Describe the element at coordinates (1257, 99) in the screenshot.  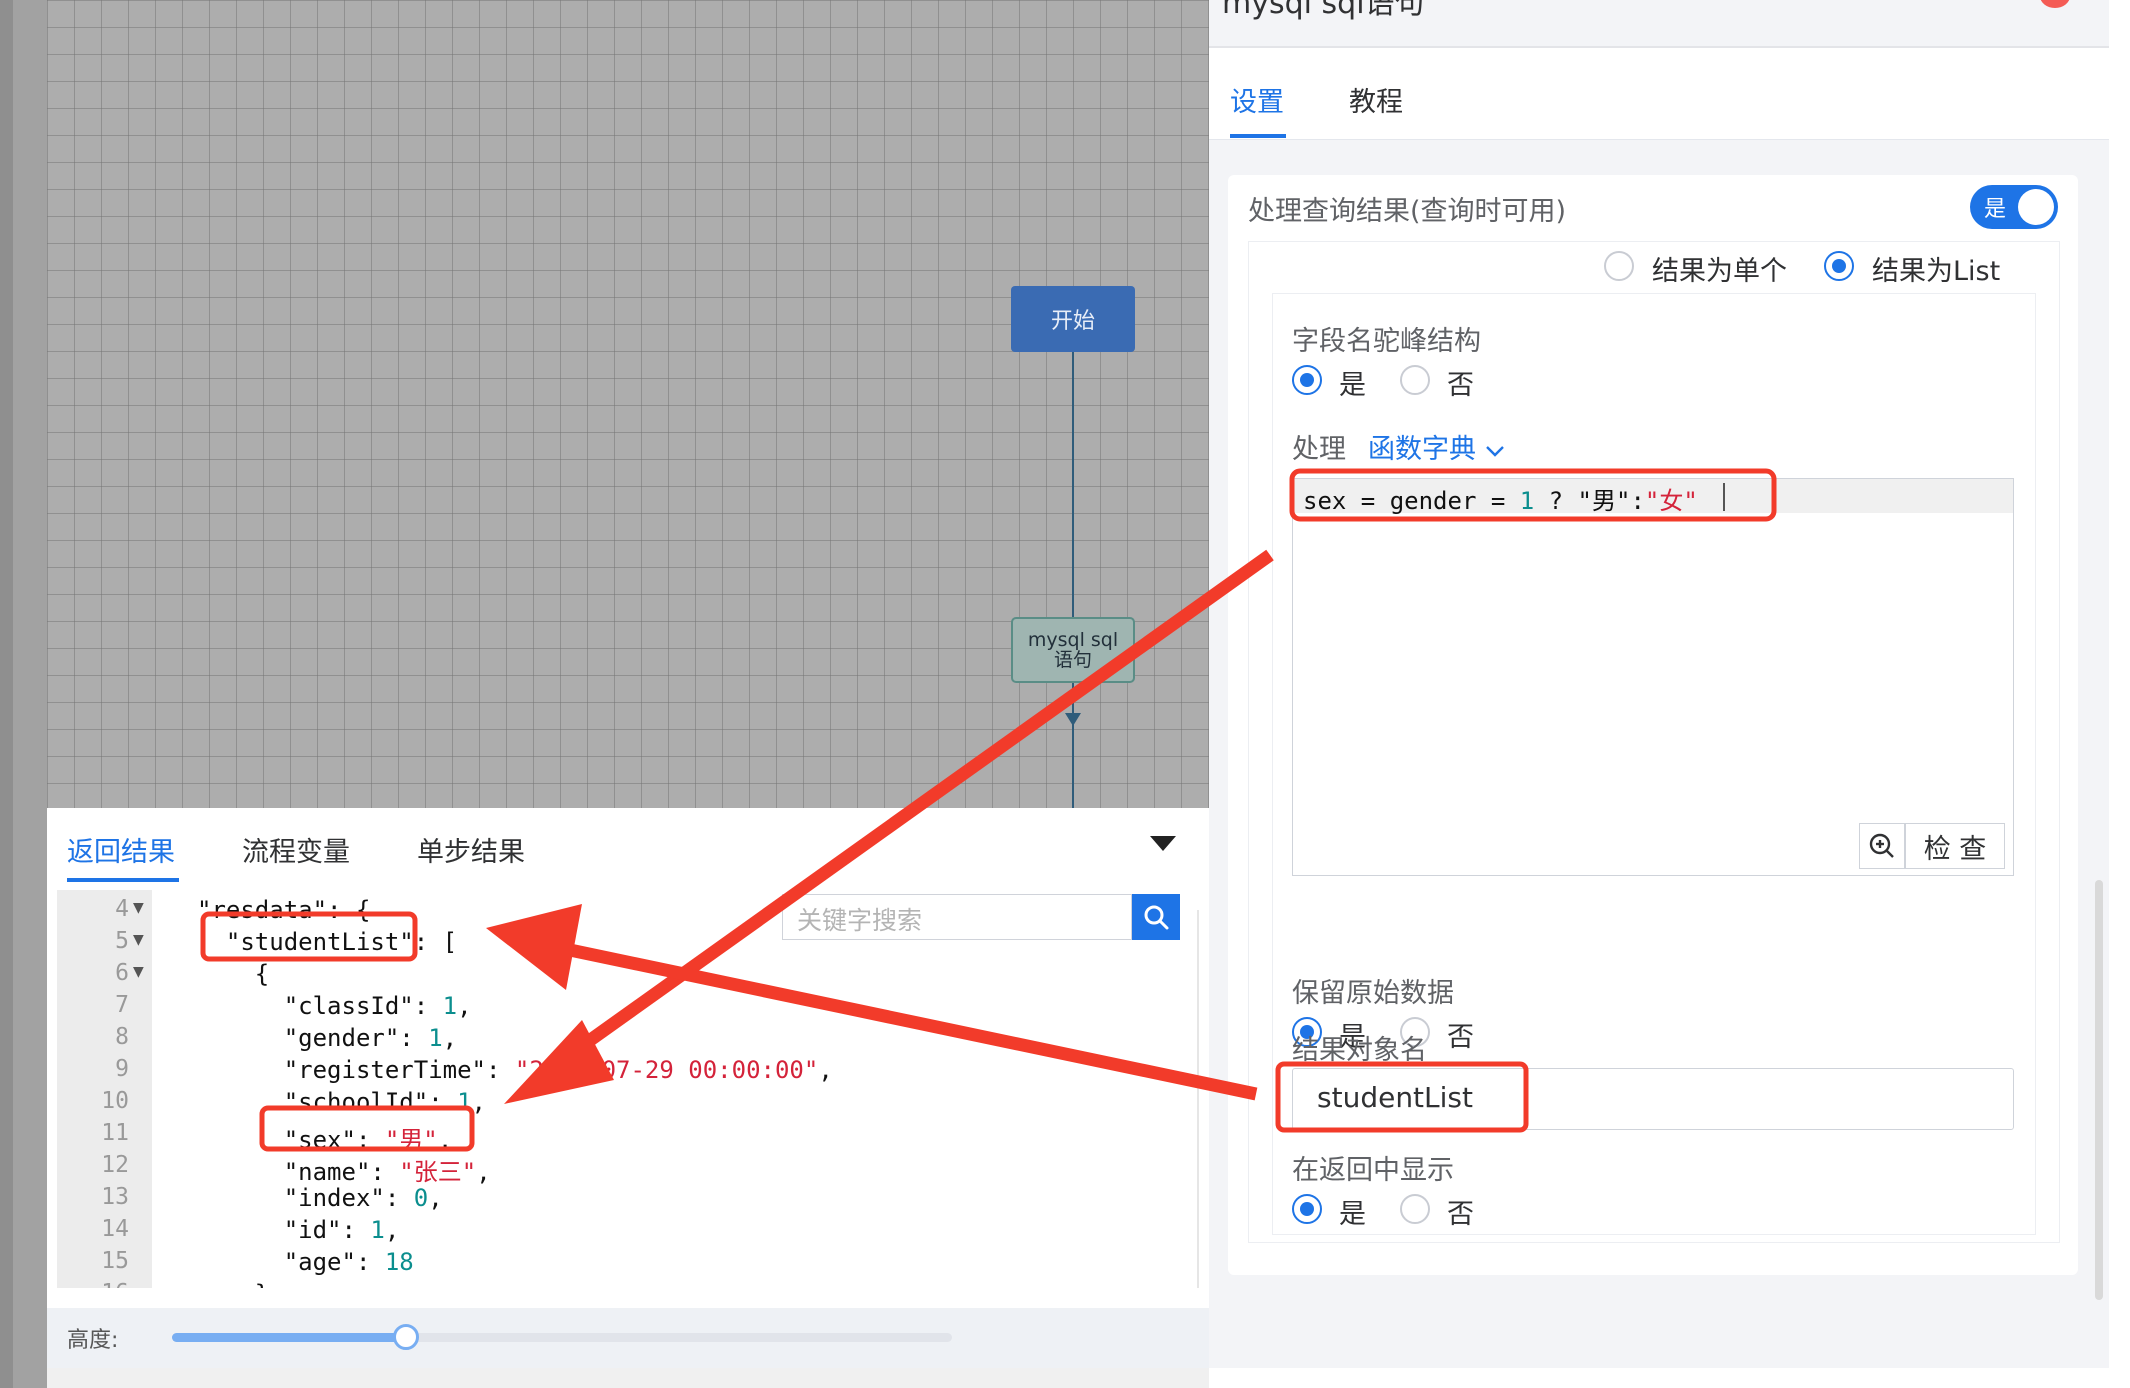
I see `tab-settings: 设置` at that location.